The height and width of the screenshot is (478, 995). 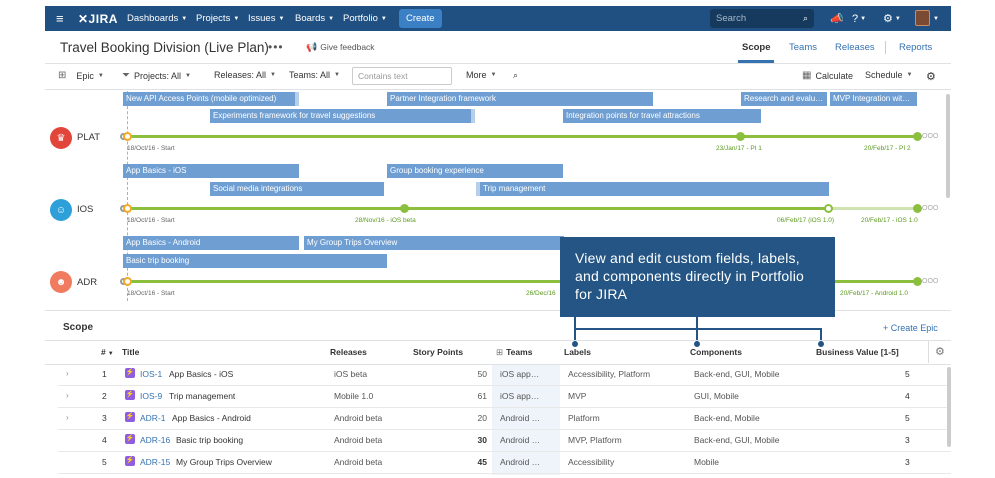 I want to click on issue-key-link: ADR-16, so click(x=155, y=440).